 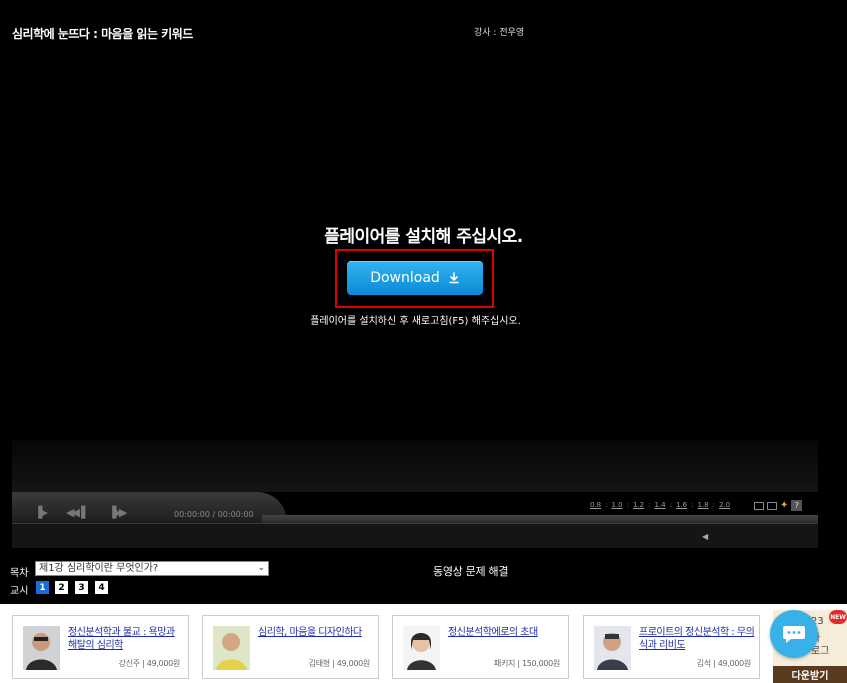 What do you see at coordinates (149, 663) in the screenshot?
I see `book-meta: 강신주 | 49,000원` at bounding box center [149, 663].